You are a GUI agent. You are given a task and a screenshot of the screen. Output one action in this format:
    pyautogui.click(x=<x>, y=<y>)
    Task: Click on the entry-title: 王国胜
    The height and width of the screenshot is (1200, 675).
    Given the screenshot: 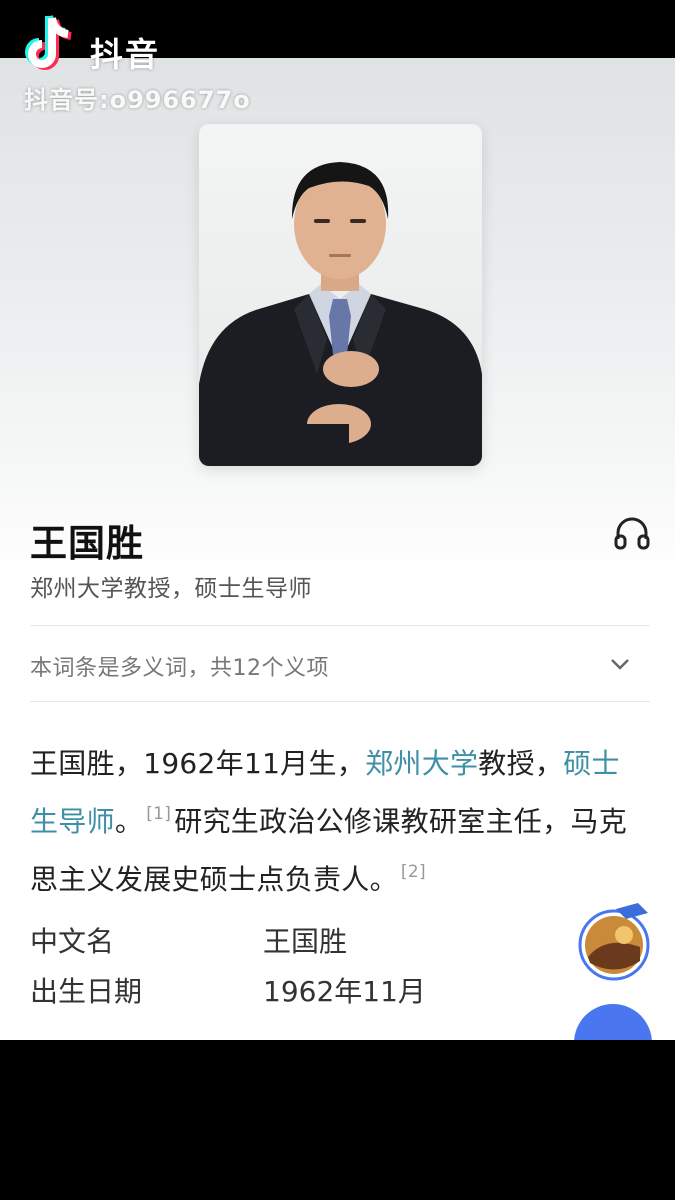 What is the action you would take?
    pyautogui.click(x=87, y=543)
    